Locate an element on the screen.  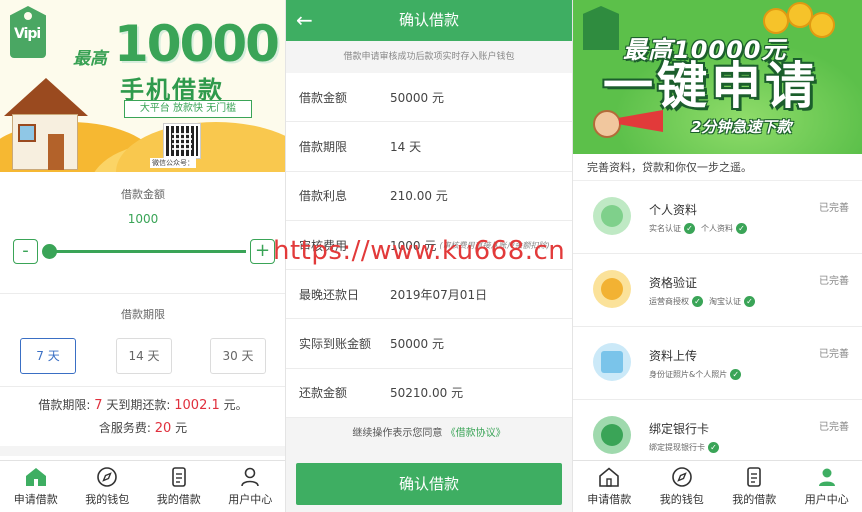
detail-row: 实际到账金额 50000 元 is located at coordinates (429, 344).